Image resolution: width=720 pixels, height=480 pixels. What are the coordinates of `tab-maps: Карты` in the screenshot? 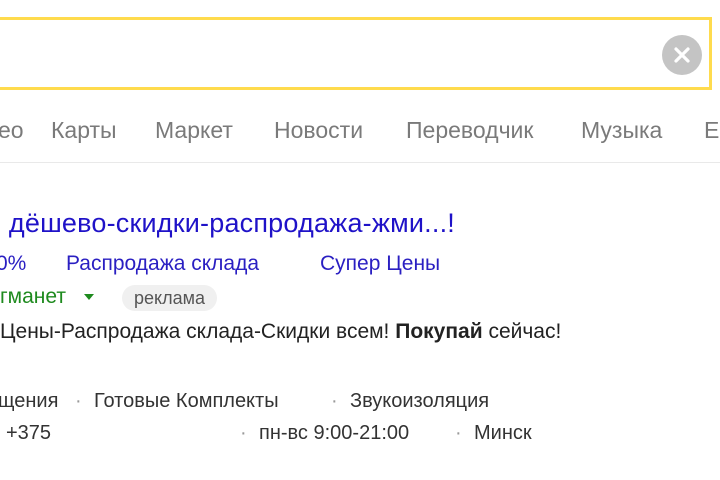 It's located at (84, 130).